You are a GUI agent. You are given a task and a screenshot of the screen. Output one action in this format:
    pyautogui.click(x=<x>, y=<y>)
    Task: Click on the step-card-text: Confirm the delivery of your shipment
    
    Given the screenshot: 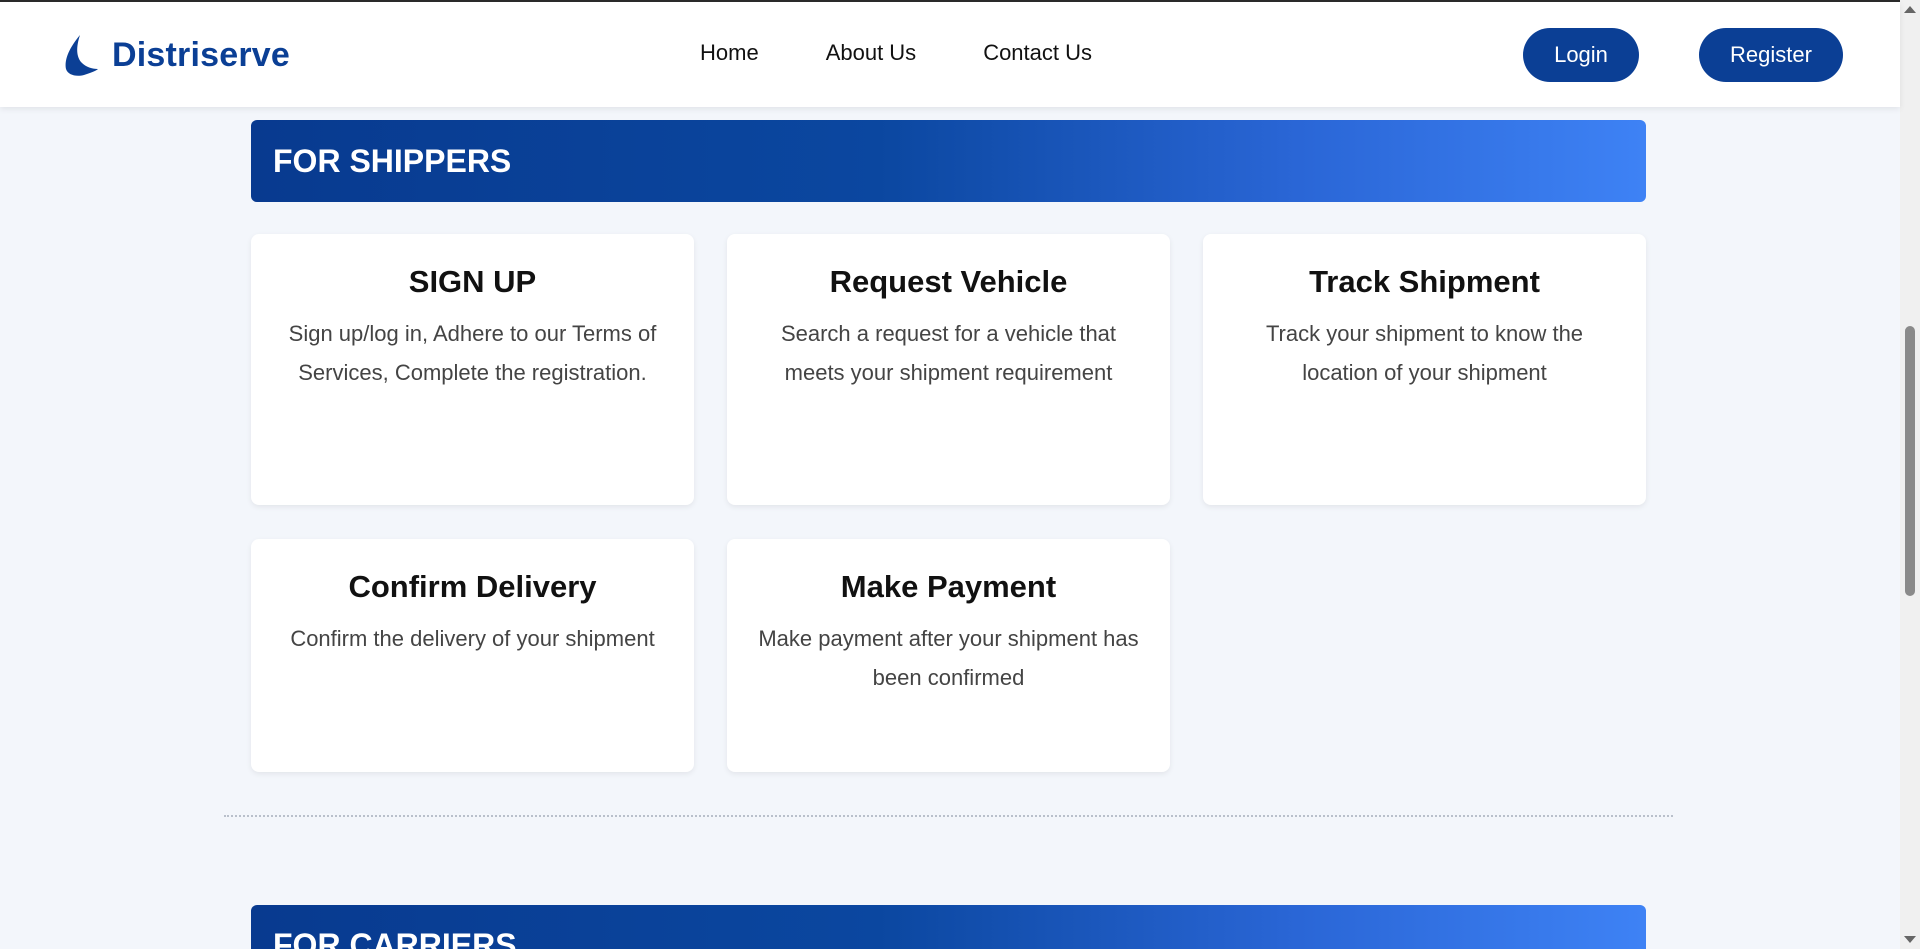 What is the action you would take?
    pyautogui.click(x=472, y=638)
    